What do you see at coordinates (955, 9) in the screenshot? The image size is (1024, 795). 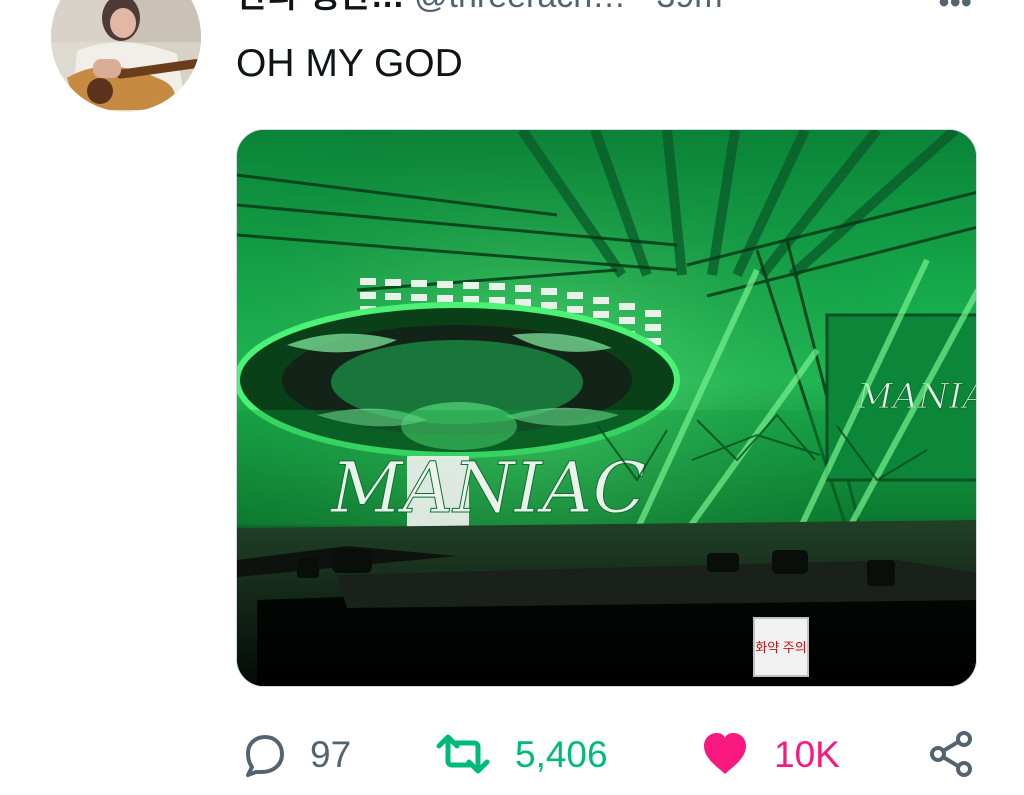 I see `more-icon: •••` at bounding box center [955, 9].